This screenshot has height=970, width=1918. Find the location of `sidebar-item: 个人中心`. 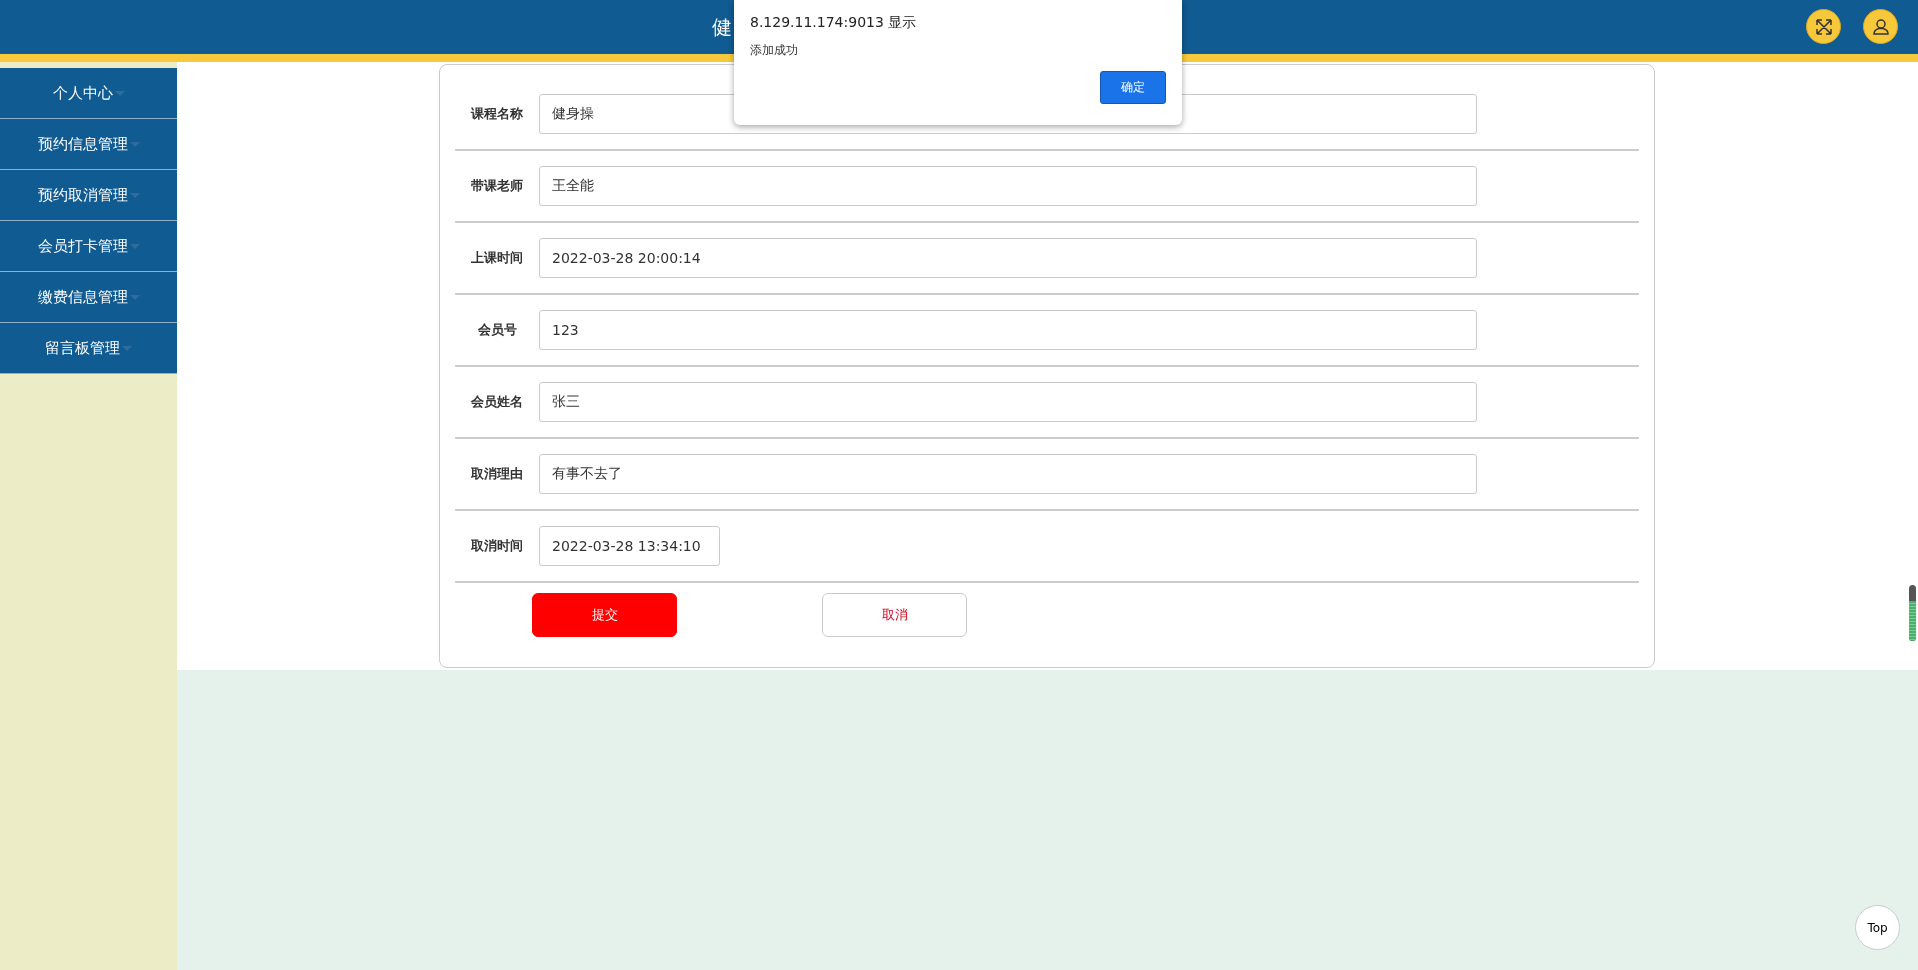

sidebar-item: 个人中心 is located at coordinates (88, 93).